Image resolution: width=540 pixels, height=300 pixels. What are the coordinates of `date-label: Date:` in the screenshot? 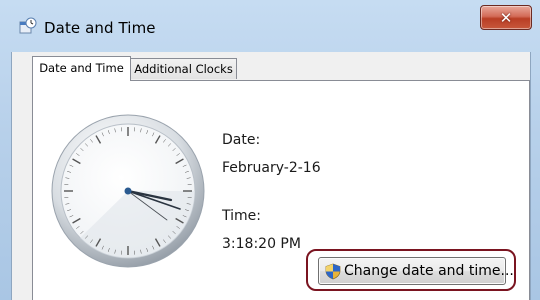 It's located at (241, 140).